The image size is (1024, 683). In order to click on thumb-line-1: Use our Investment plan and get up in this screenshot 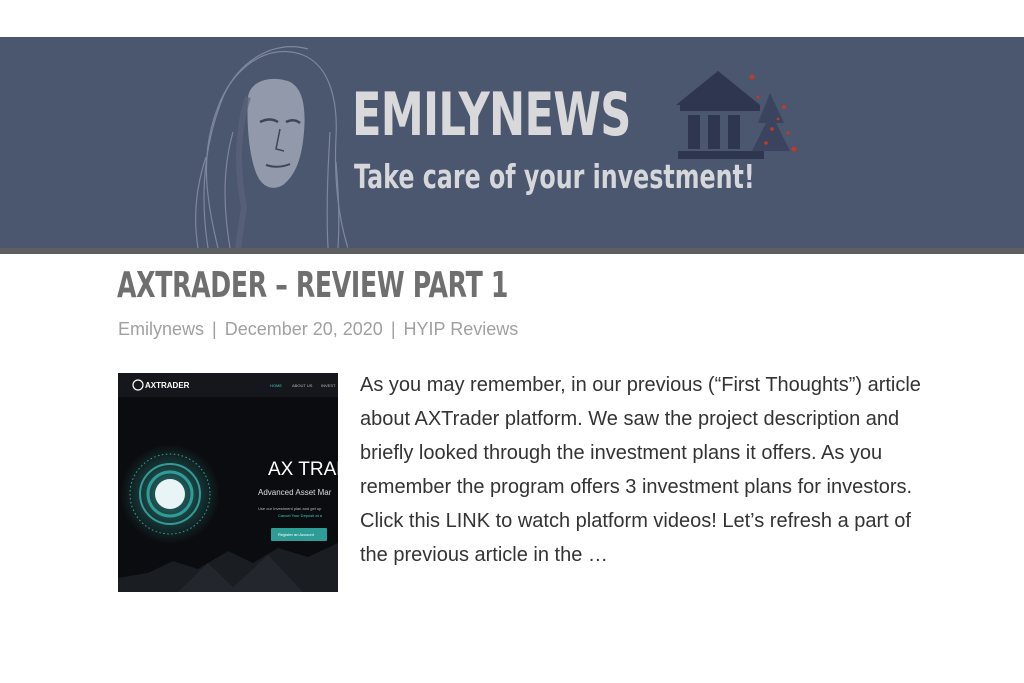, I will do `click(290, 508)`.